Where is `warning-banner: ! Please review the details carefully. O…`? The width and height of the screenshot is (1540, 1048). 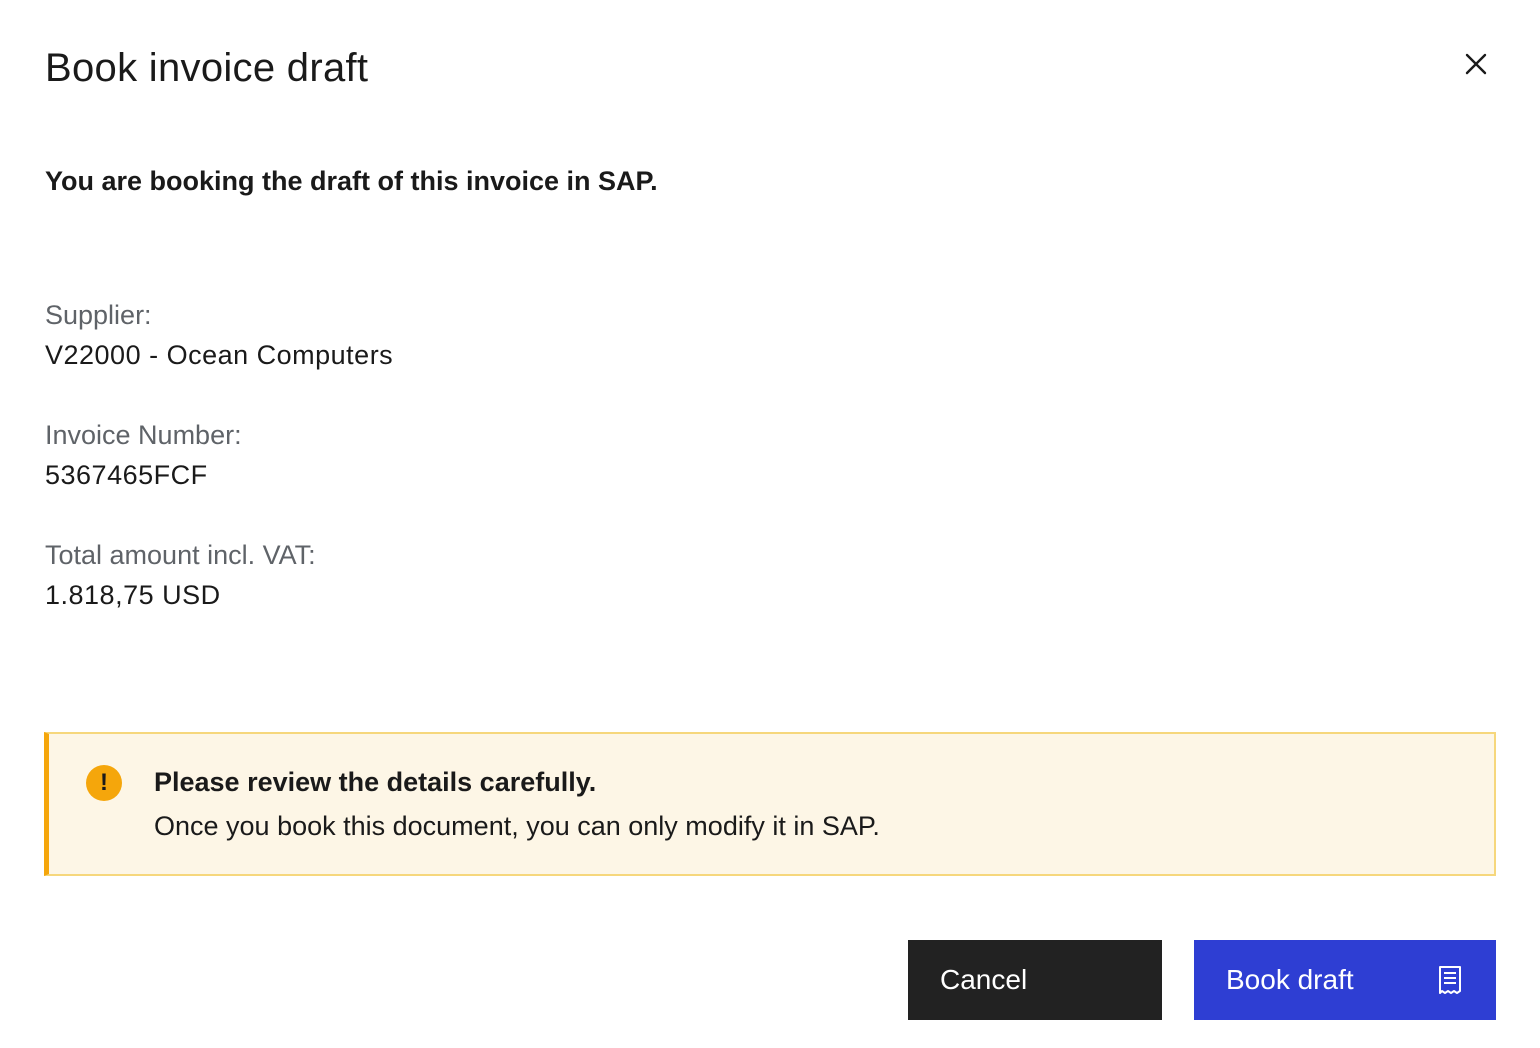
warning-banner: ! Please review the details carefully. O… is located at coordinates (770, 804).